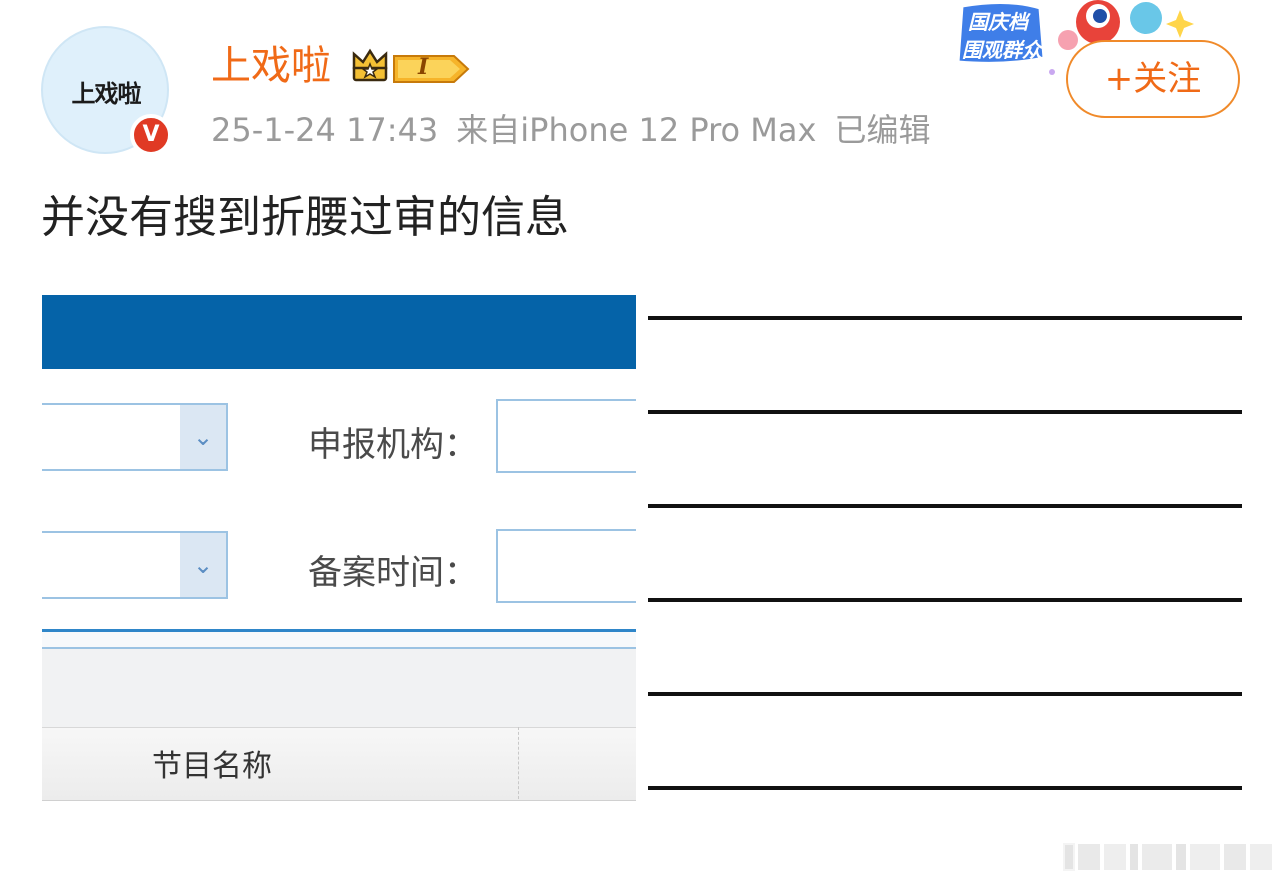 This screenshot has height=886, width=1283. Describe the element at coordinates (339, 332) in the screenshot. I see `screenshot-header-bar` at that location.